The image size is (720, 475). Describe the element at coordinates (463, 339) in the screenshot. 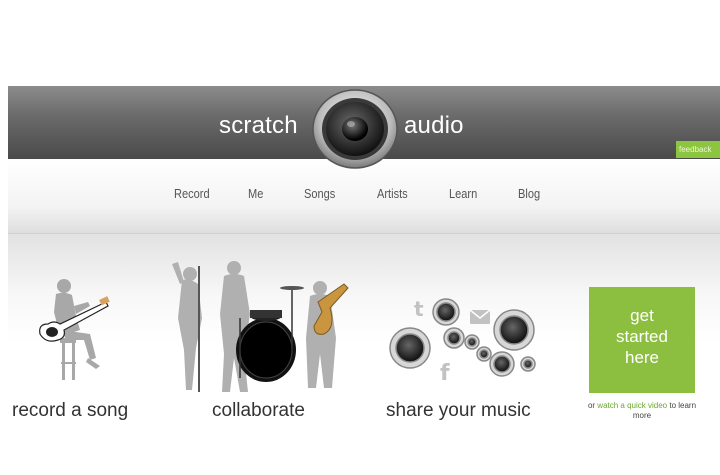

I see `share-speakers-icon: t f` at that location.